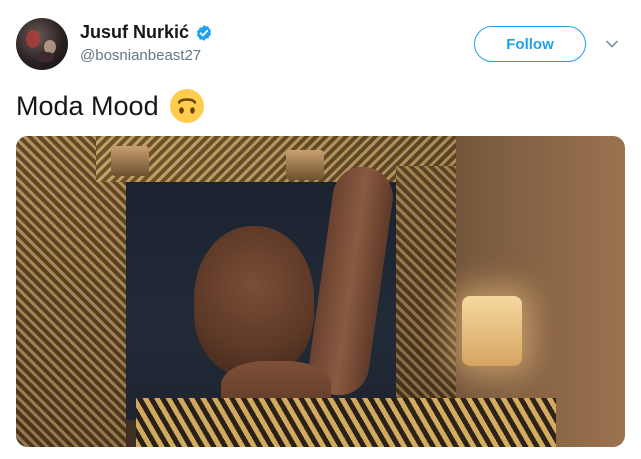  I want to click on name-row: Jusuf Nurkić, so click(146, 32).